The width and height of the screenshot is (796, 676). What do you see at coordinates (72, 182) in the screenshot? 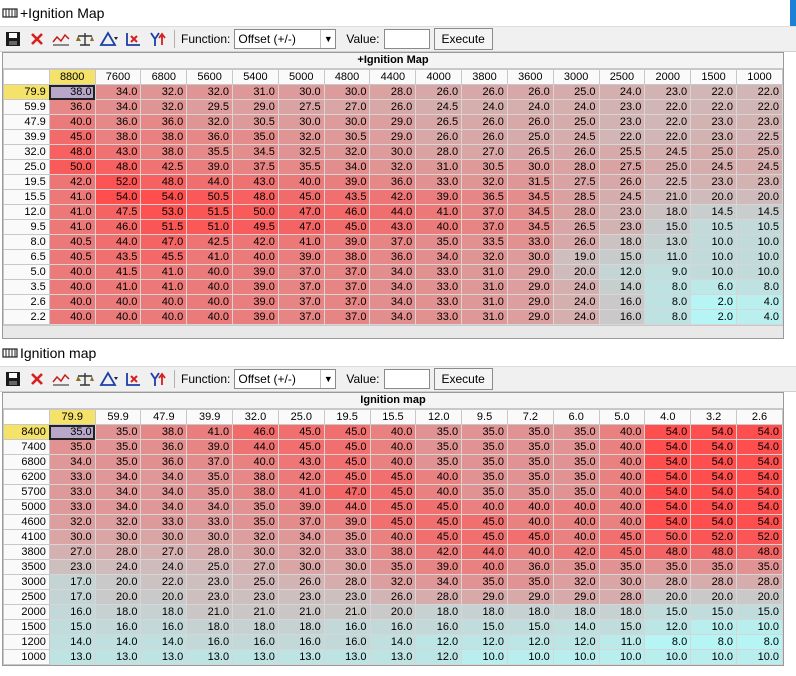
I see `map-cell: 42.0` at bounding box center [72, 182].